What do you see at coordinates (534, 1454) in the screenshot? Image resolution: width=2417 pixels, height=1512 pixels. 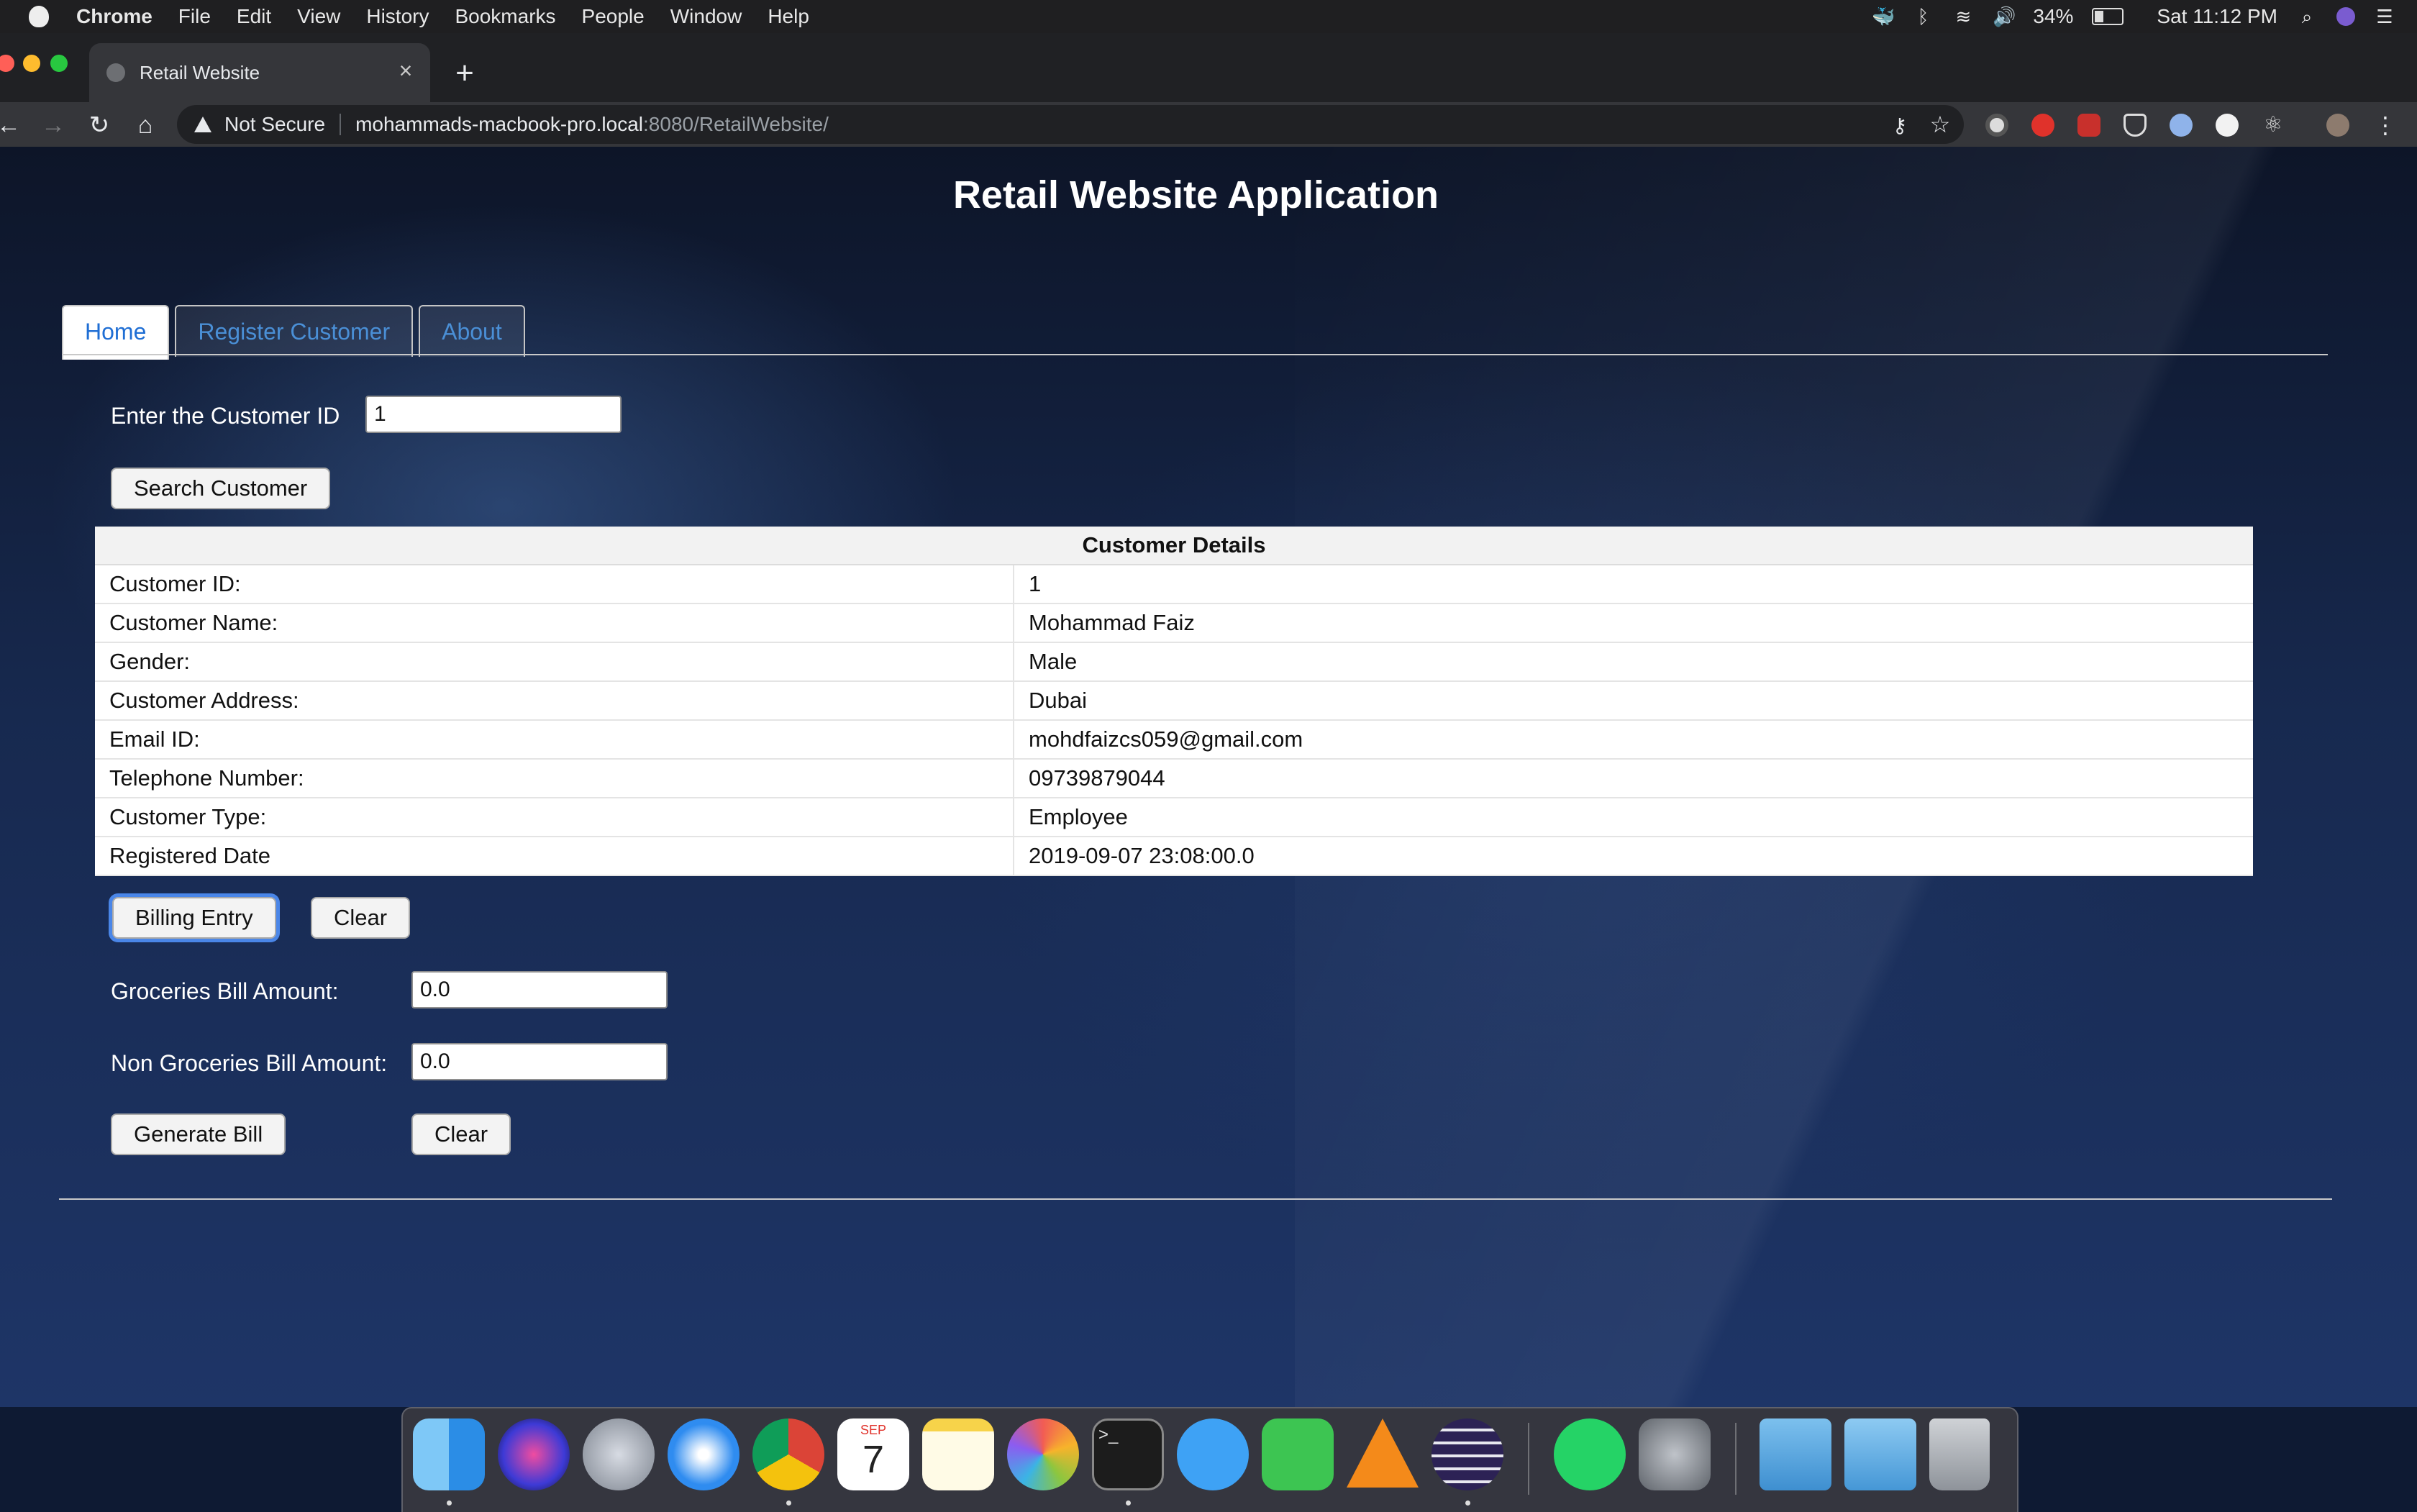 I see `siri-icon` at bounding box center [534, 1454].